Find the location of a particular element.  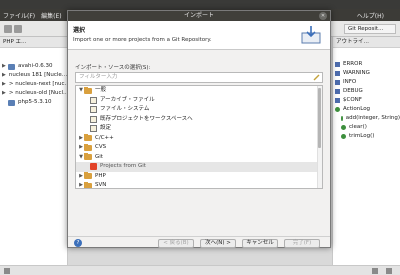

status-bar is located at coordinates (200, 270).